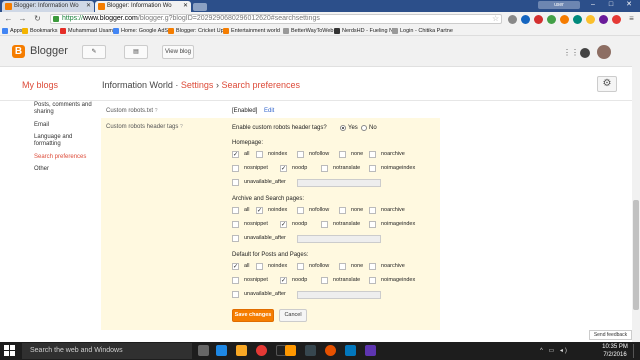 The image size is (640, 360). I want to click on browser-tab-1: Blogger: Information Wo ✕, so click(48, 6).